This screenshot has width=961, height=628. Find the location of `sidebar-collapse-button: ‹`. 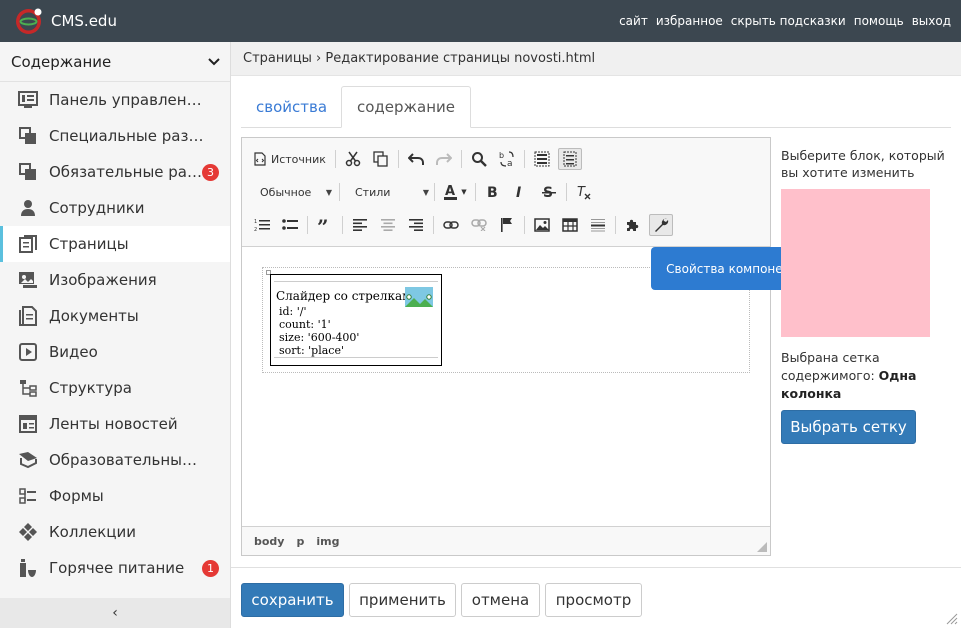

sidebar-collapse-button: ‹ is located at coordinates (115, 613).